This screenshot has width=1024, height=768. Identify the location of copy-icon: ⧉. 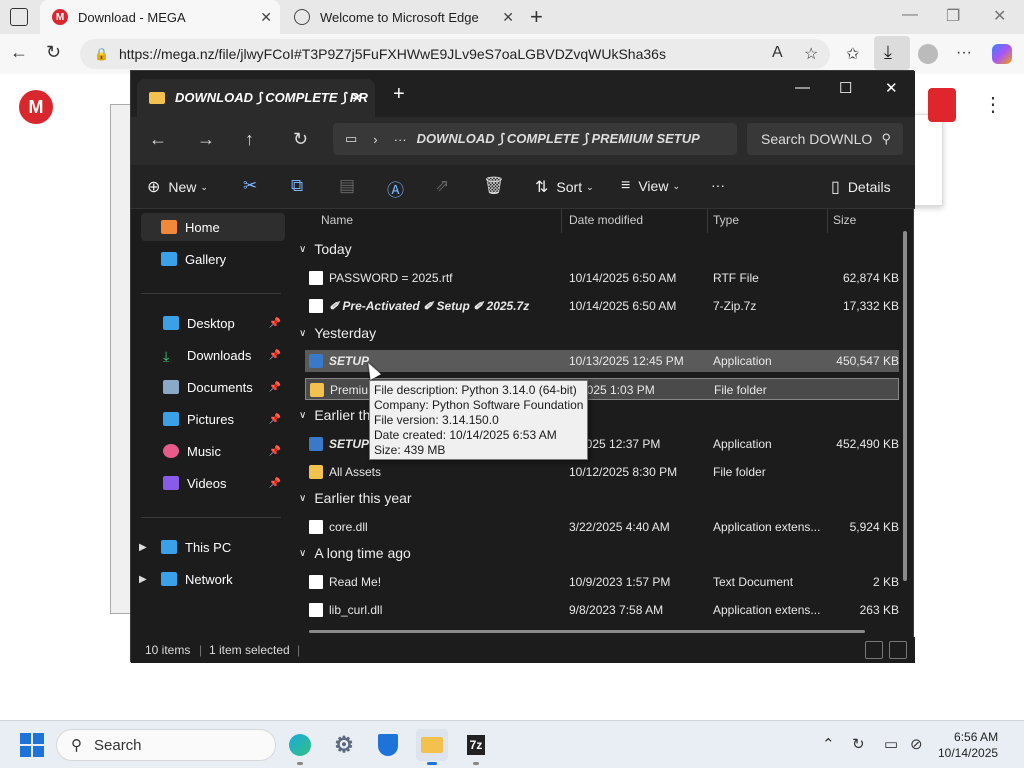
(297, 186).